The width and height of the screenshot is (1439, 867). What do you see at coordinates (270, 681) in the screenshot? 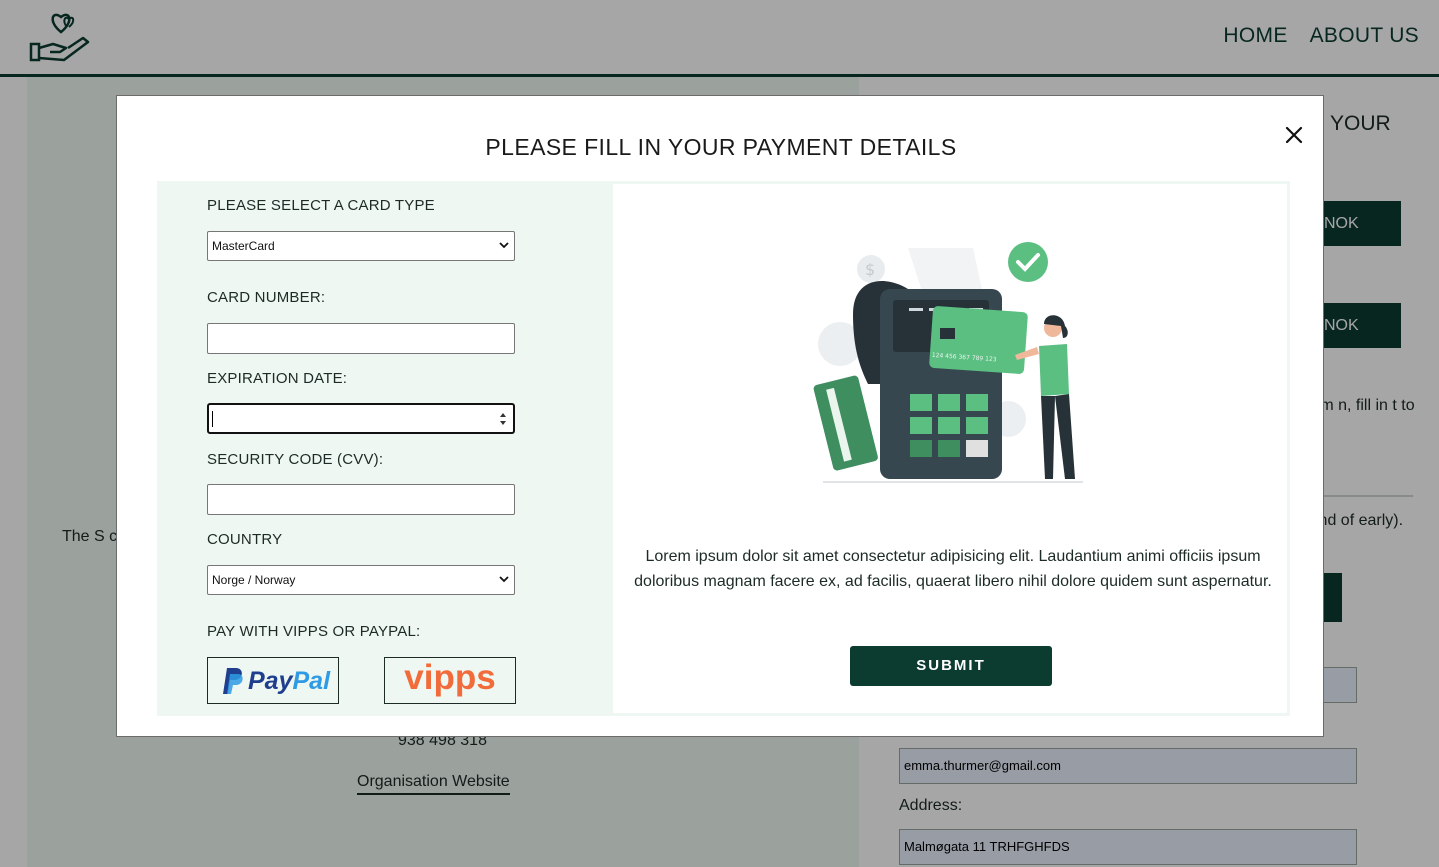
I see `paypal-wordmark-dark: Pay` at bounding box center [270, 681].